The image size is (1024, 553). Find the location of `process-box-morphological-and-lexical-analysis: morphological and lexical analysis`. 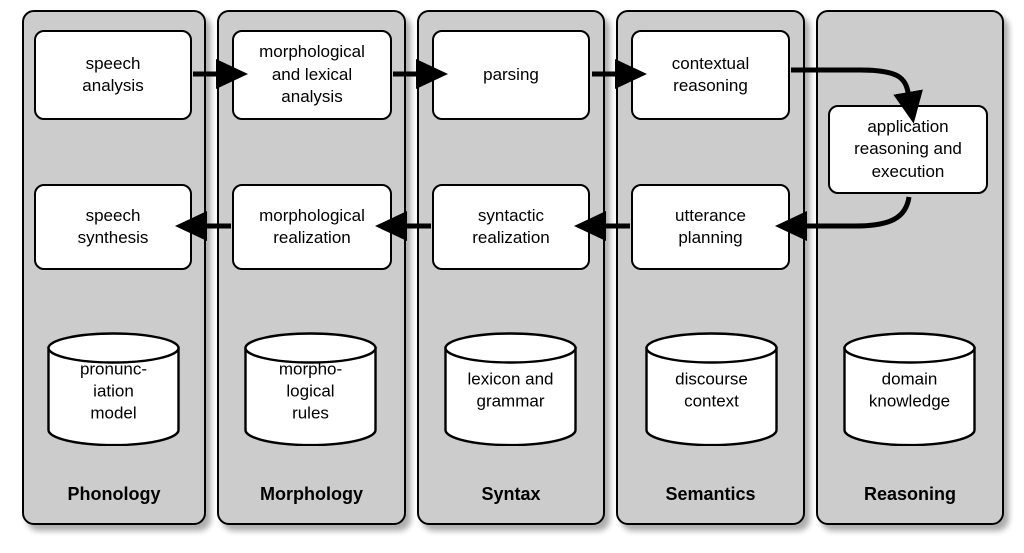

process-box-morphological-and-lexical-analysis: morphological and lexical analysis is located at coordinates (312, 75).